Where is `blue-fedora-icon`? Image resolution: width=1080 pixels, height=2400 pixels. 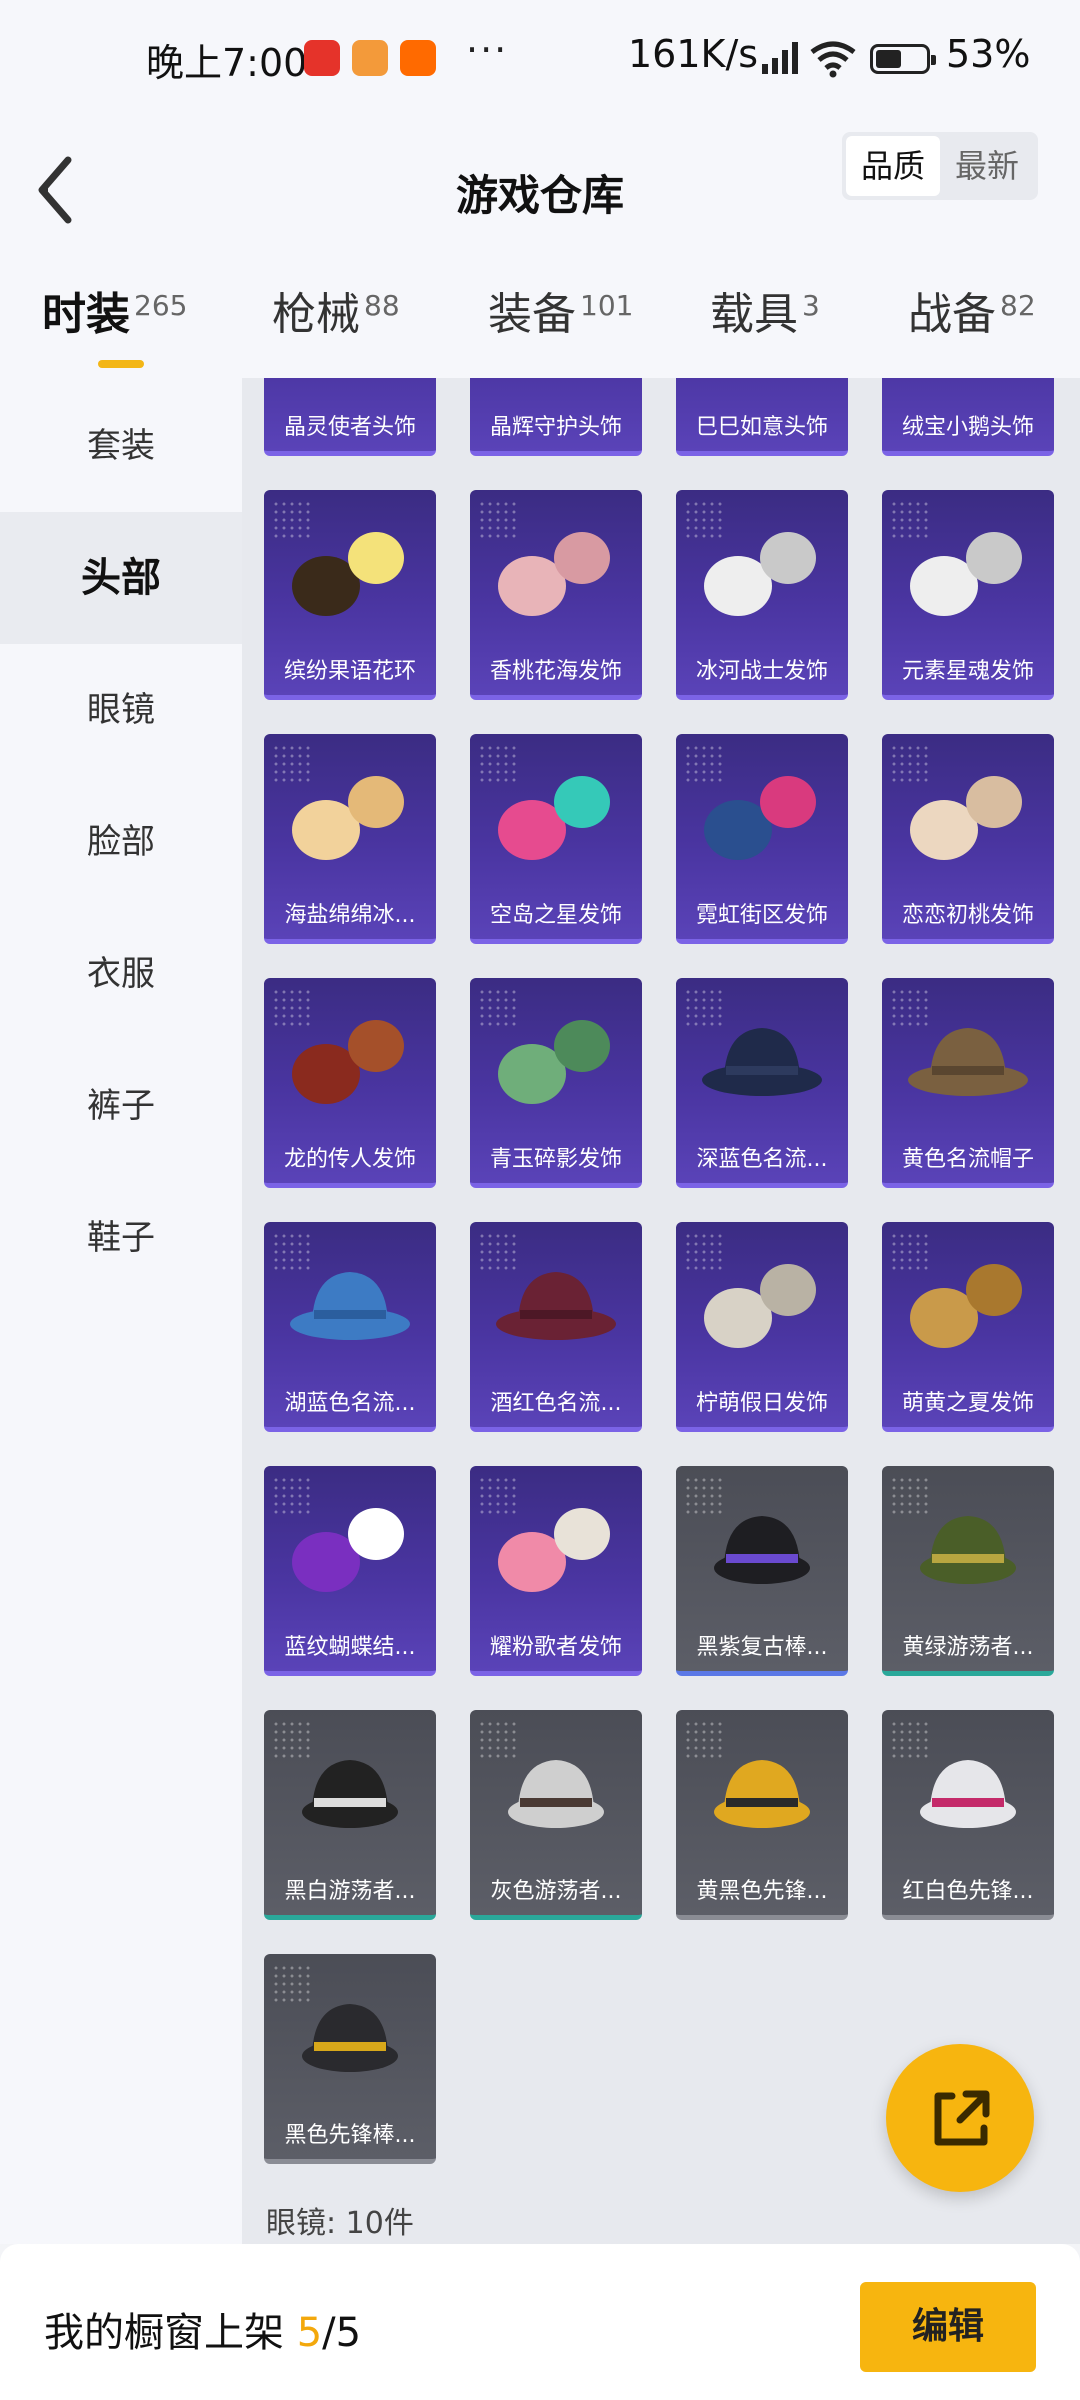 blue-fedora-icon is located at coordinates (350, 1306).